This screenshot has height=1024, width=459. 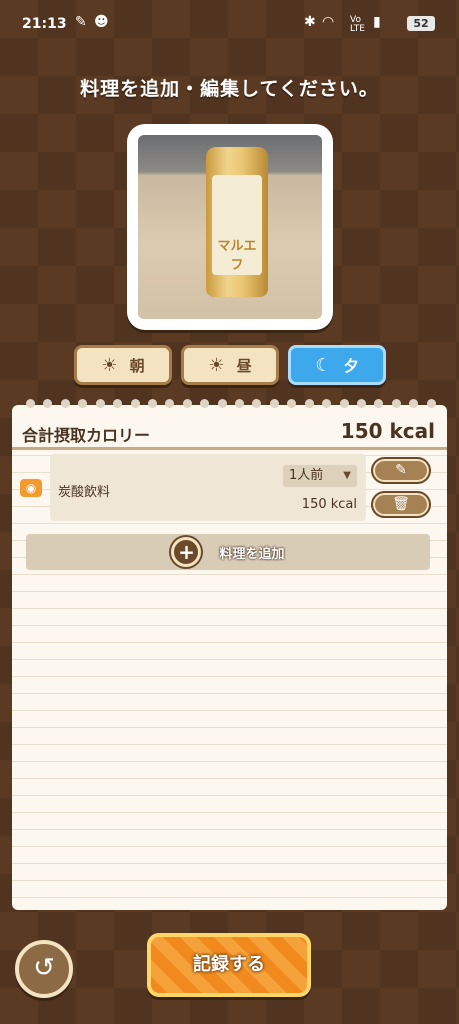 I want to click on delete-item-button: 🗑, so click(x=401, y=504).